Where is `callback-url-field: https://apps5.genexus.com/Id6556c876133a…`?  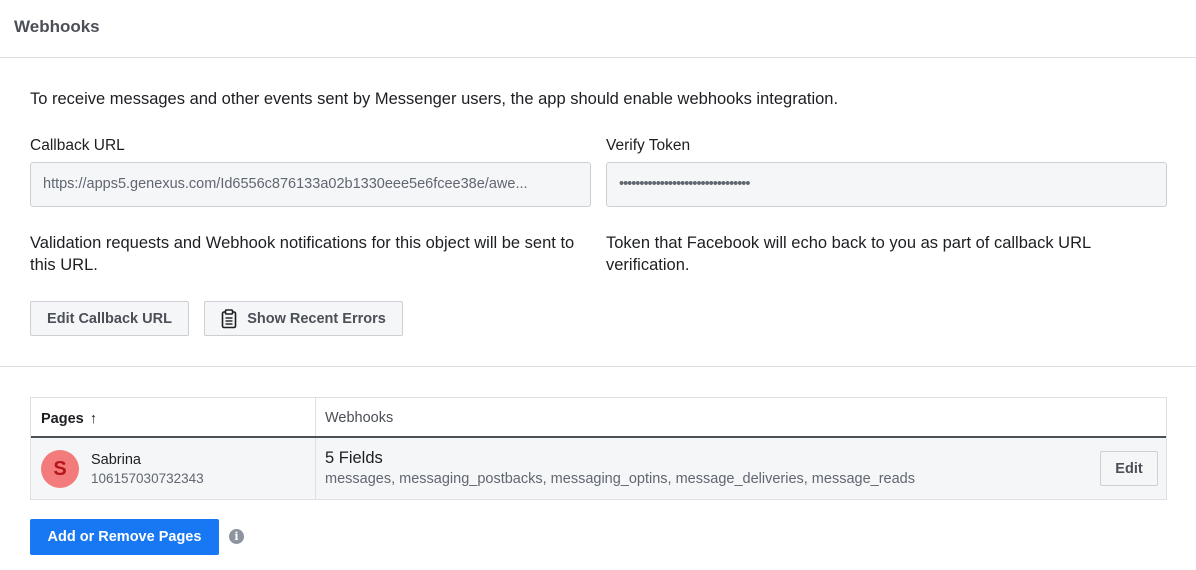 callback-url-field: https://apps5.genexus.com/Id6556c876133a… is located at coordinates (310, 184).